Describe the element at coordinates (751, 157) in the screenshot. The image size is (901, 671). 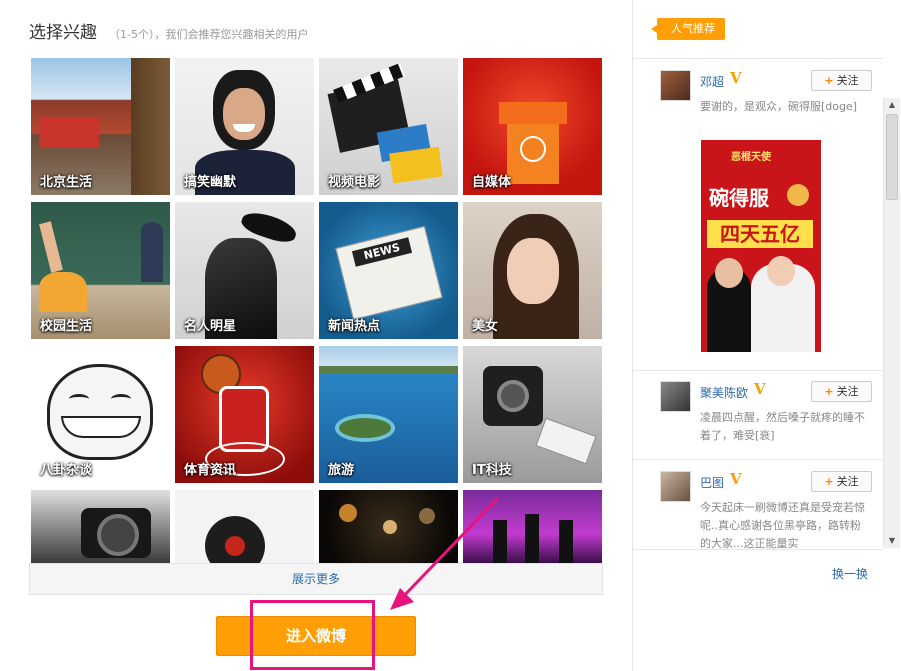
I see `poster-logo: 恶棍天使` at that location.